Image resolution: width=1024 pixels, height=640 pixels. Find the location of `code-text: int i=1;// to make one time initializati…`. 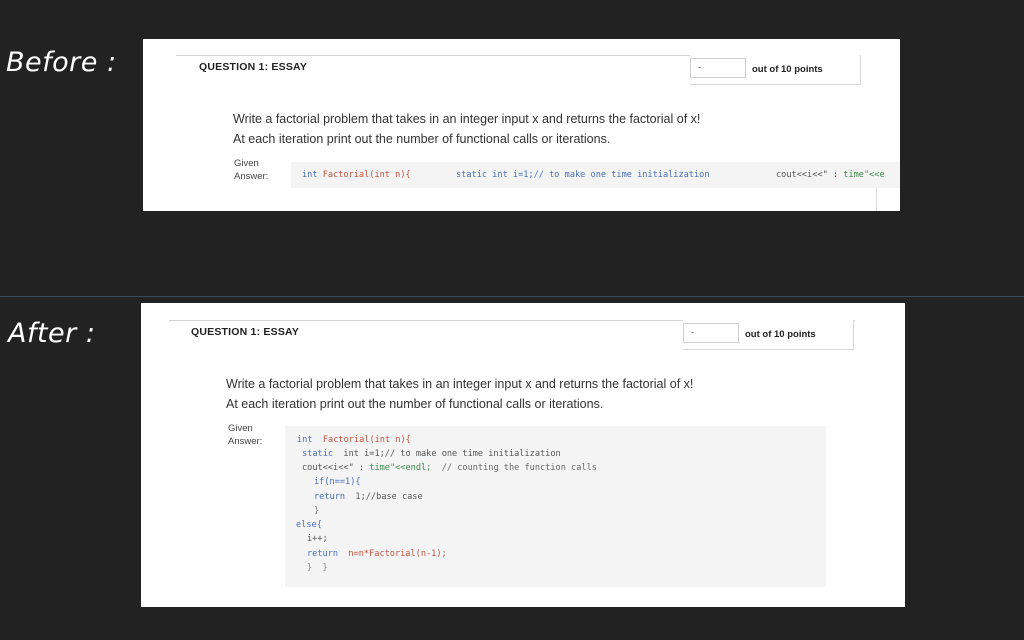

code-text: int i=1;// to make one time initializati… is located at coordinates (447, 454).